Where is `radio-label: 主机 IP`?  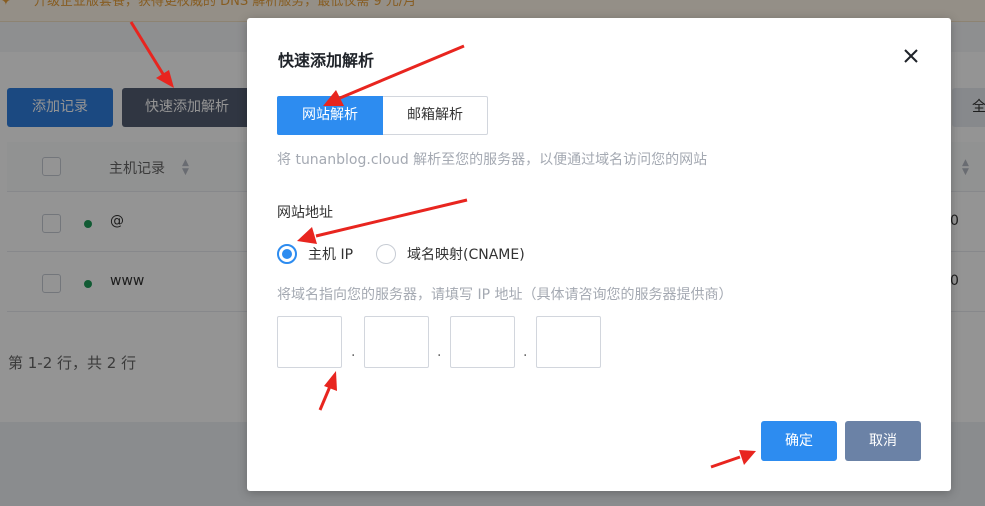
radio-label: 主机 IP is located at coordinates (330, 254).